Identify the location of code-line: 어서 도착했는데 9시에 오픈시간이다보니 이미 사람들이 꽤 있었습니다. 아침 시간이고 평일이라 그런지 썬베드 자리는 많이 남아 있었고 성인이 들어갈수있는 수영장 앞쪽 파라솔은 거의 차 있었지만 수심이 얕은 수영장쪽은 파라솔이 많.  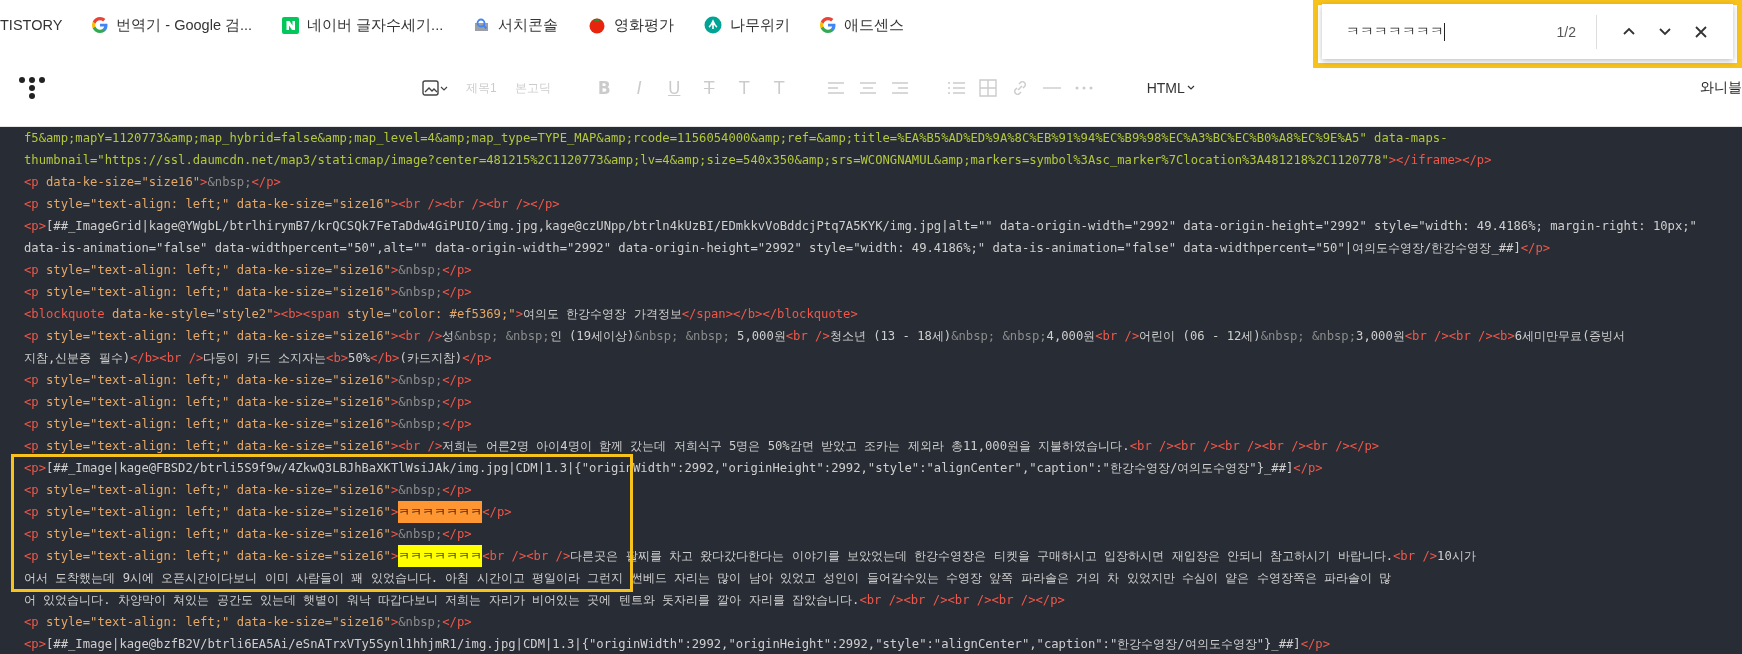
(708, 578).